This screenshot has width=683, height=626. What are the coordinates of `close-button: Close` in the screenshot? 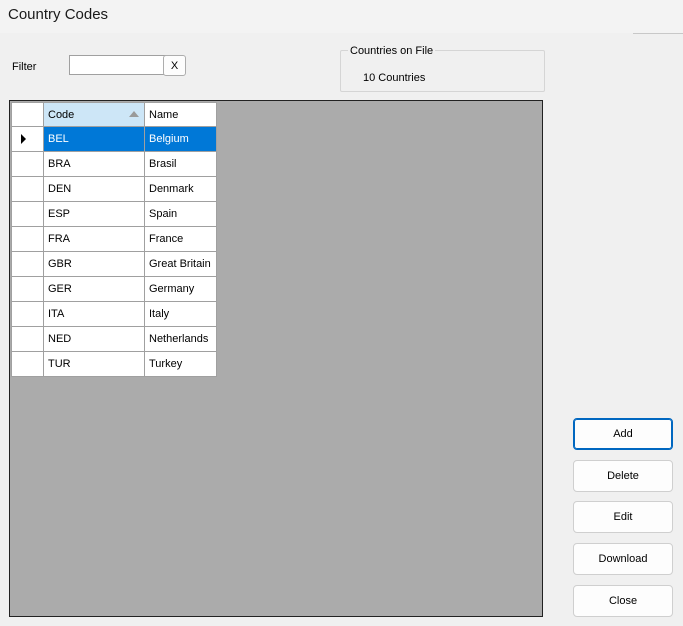 It's located at (623, 601).